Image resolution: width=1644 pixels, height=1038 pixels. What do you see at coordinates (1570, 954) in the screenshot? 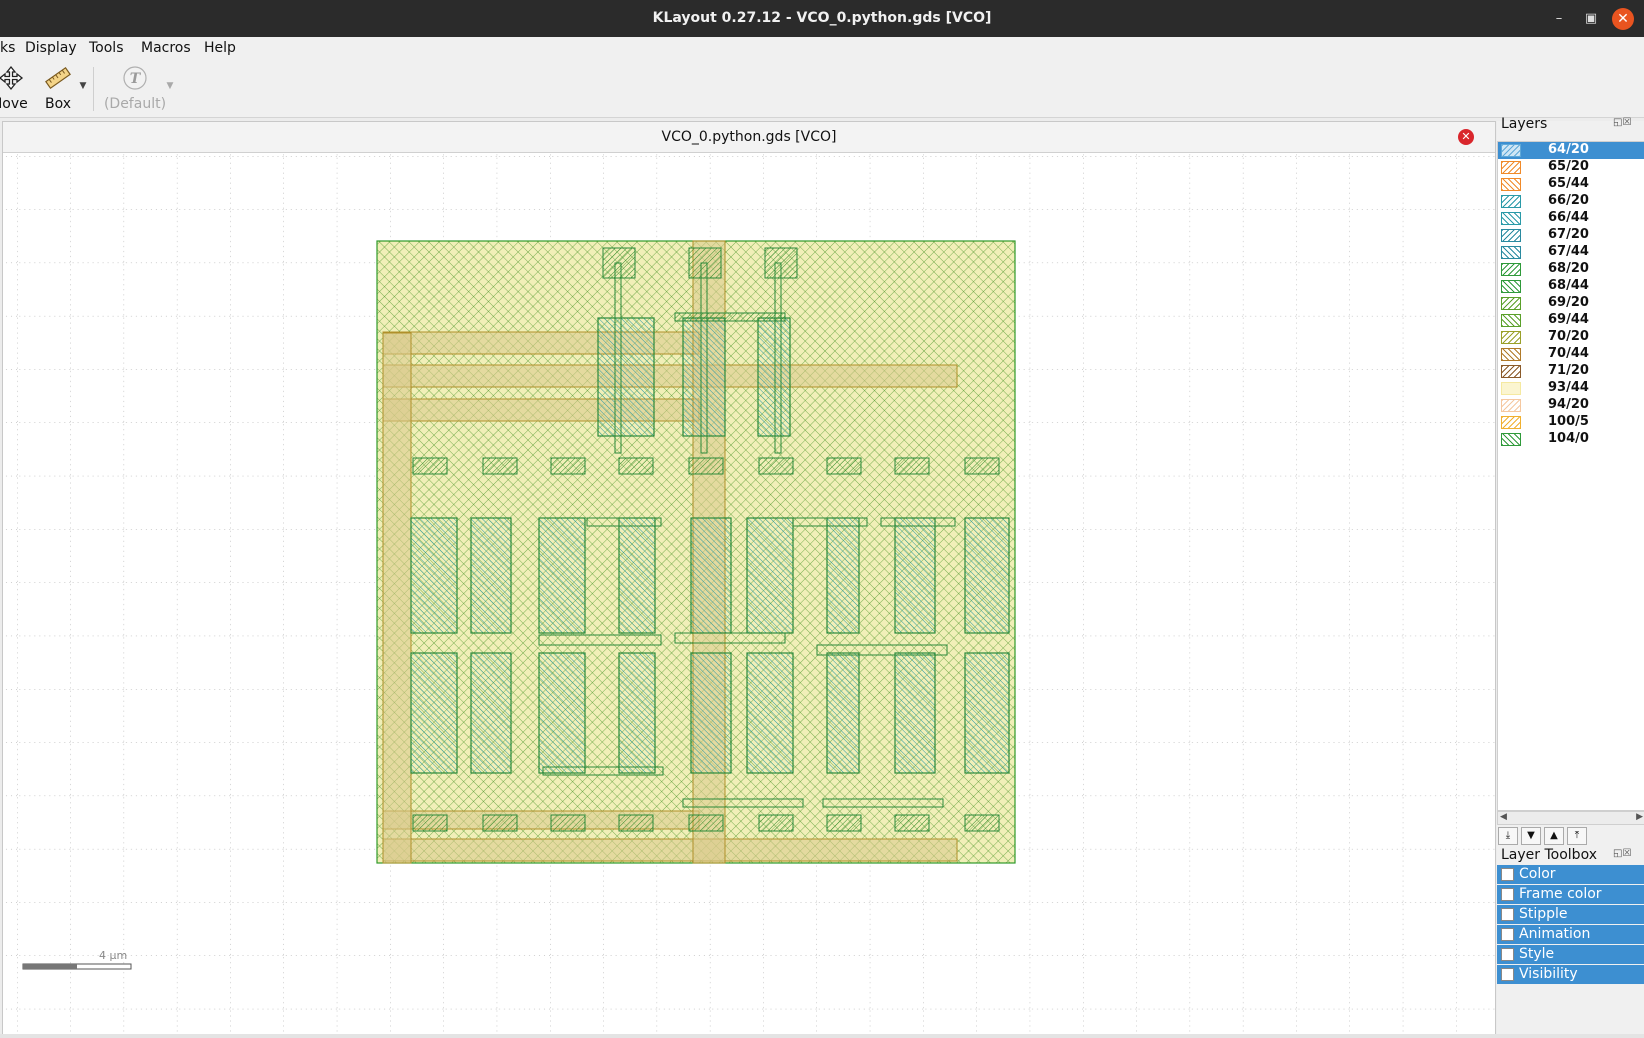
I see `toolbox-style: Style` at bounding box center [1570, 954].